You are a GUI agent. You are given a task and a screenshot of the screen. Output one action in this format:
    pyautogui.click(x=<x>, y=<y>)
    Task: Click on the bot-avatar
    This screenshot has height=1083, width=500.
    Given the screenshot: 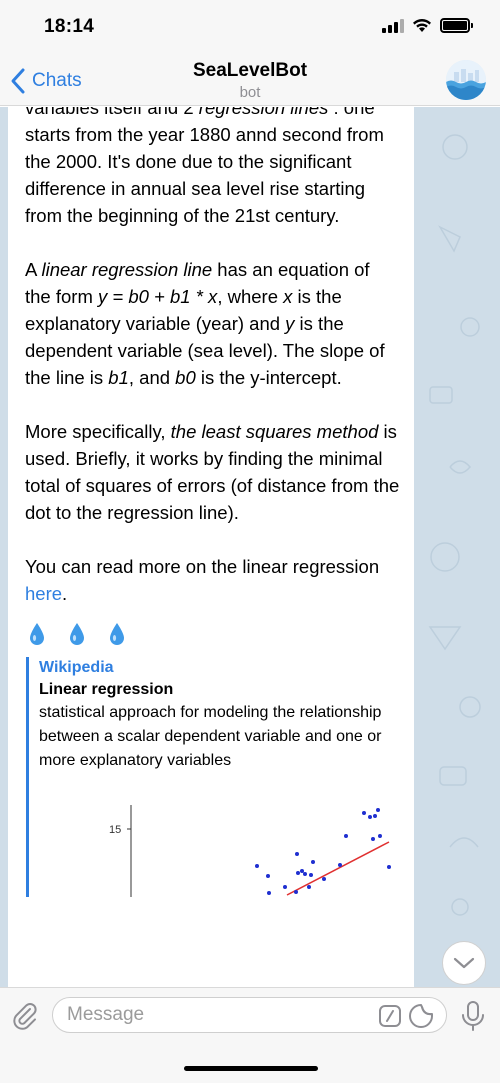 What is the action you would take?
    pyautogui.click(x=466, y=80)
    